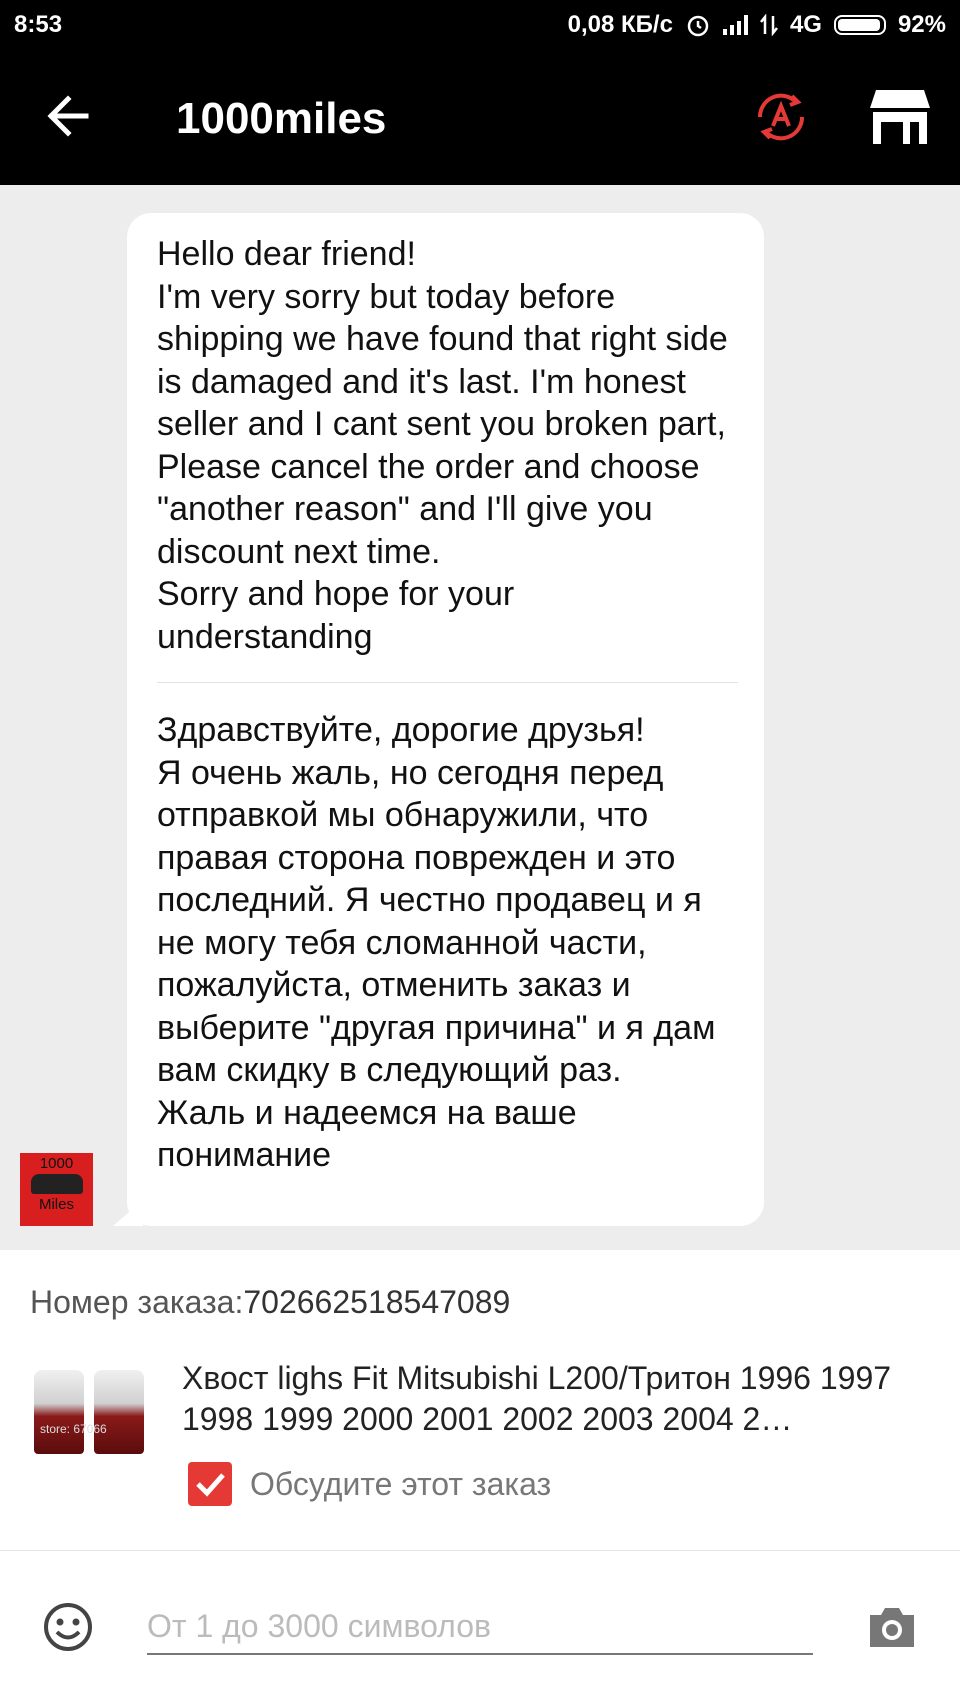 The width and height of the screenshot is (960, 1707). Describe the element at coordinates (447, 682) in the screenshot. I see `message-divider` at that location.